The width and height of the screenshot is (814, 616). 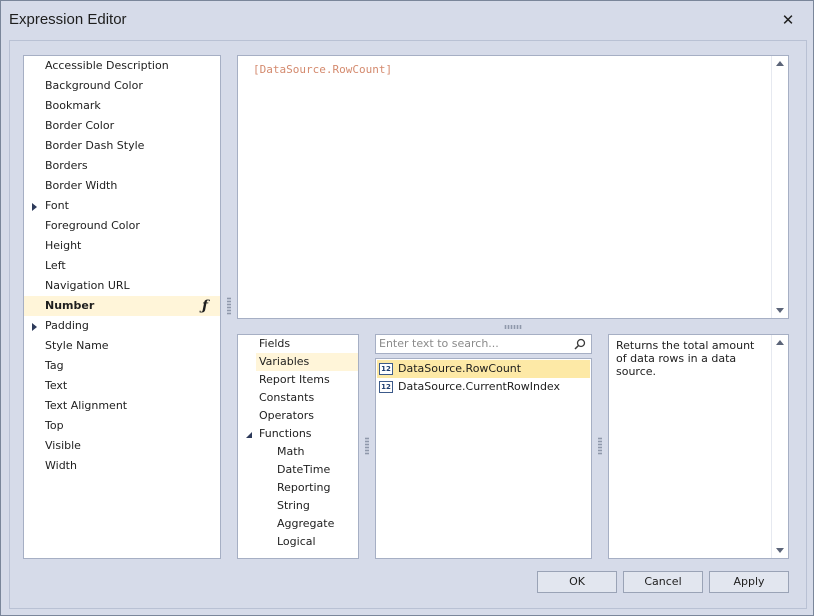 What do you see at coordinates (122, 186) in the screenshot?
I see `property-item: Border Width` at bounding box center [122, 186].